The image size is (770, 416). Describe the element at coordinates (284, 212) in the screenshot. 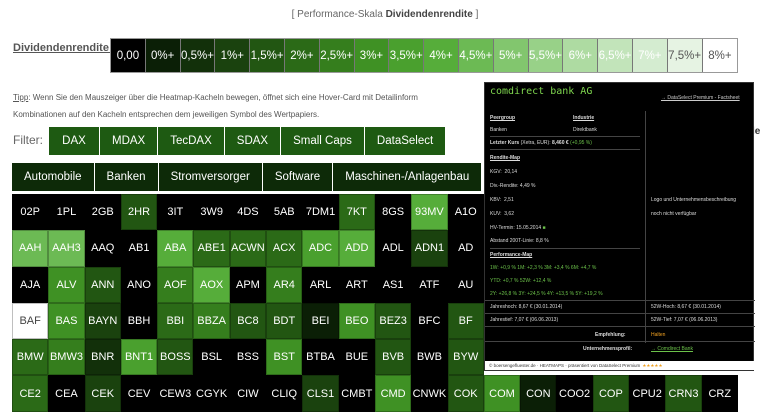

I see `heatmap-tile: 5AB` at that location.